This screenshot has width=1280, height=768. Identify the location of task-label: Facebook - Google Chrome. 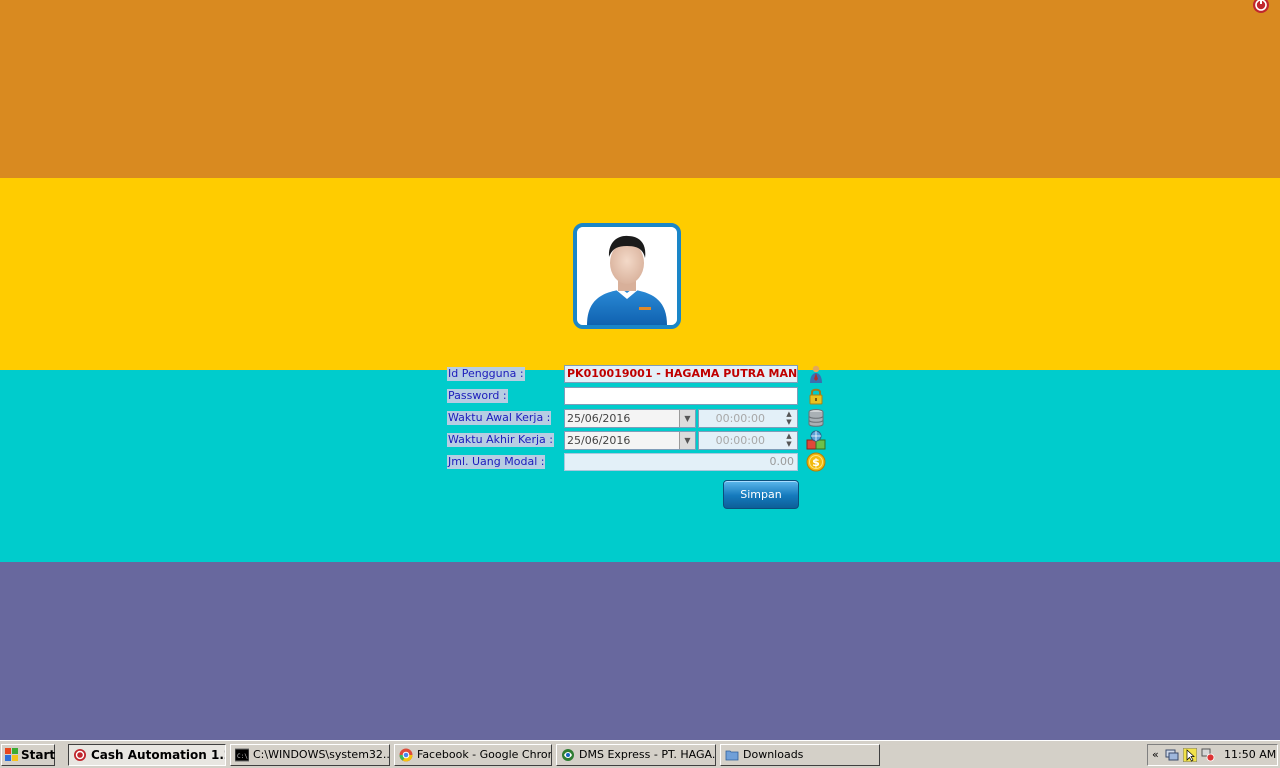
(484, 754).